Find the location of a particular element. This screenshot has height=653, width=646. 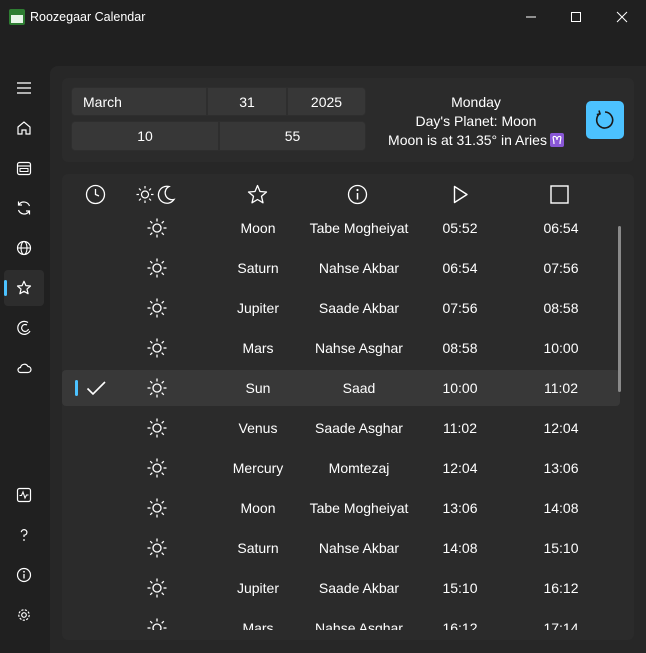

table-row: Moon Tabe Mogheiyat 05:52 06:54 is located at coordinates (341, 228).